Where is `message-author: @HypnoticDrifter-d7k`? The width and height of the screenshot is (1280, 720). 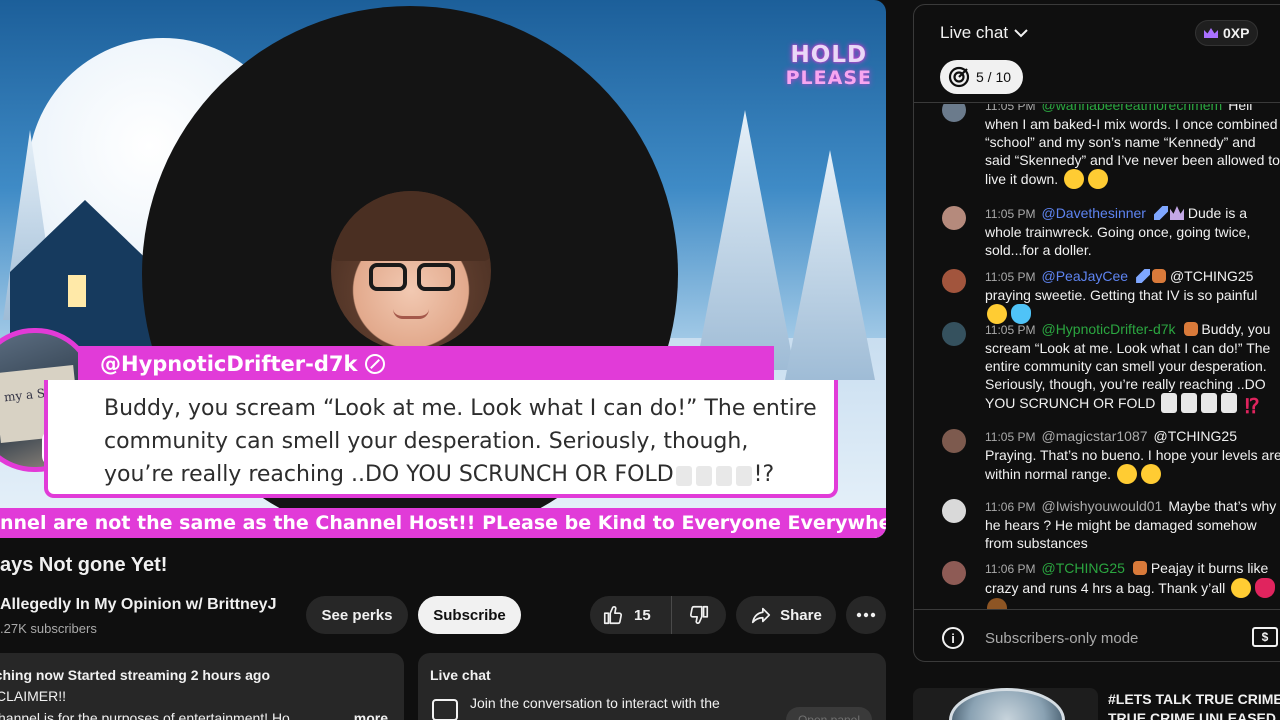
message-author: @HypnoticDrifter-d7k is located at coordinates (1108, 329).